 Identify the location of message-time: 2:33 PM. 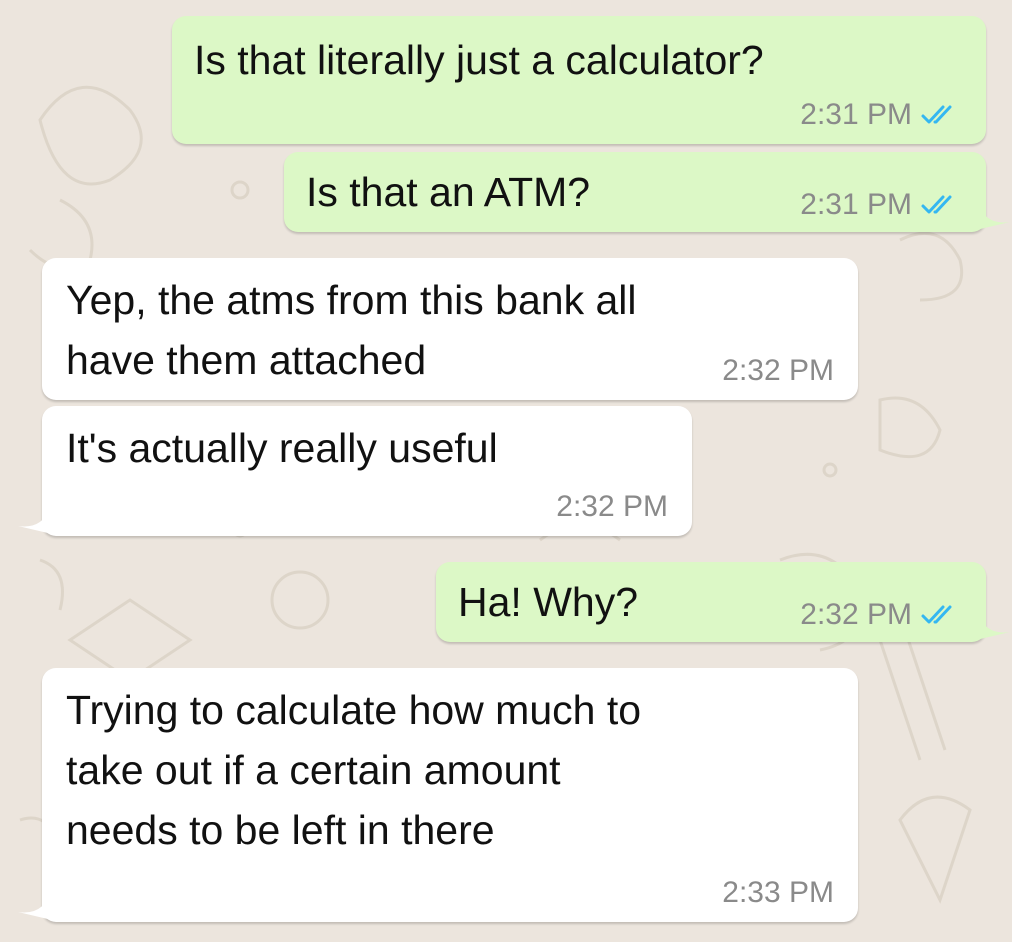
(778, 892).